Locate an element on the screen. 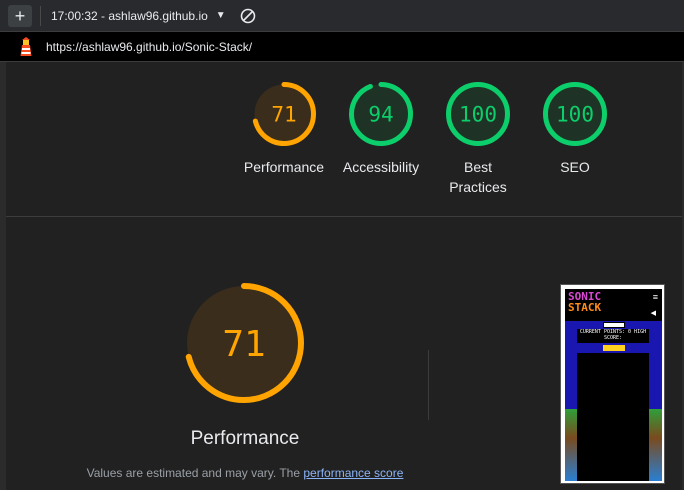 The height and width of the screenshot is (490, 684). screenshot-scenery-right is located at coordinates (655, 445).